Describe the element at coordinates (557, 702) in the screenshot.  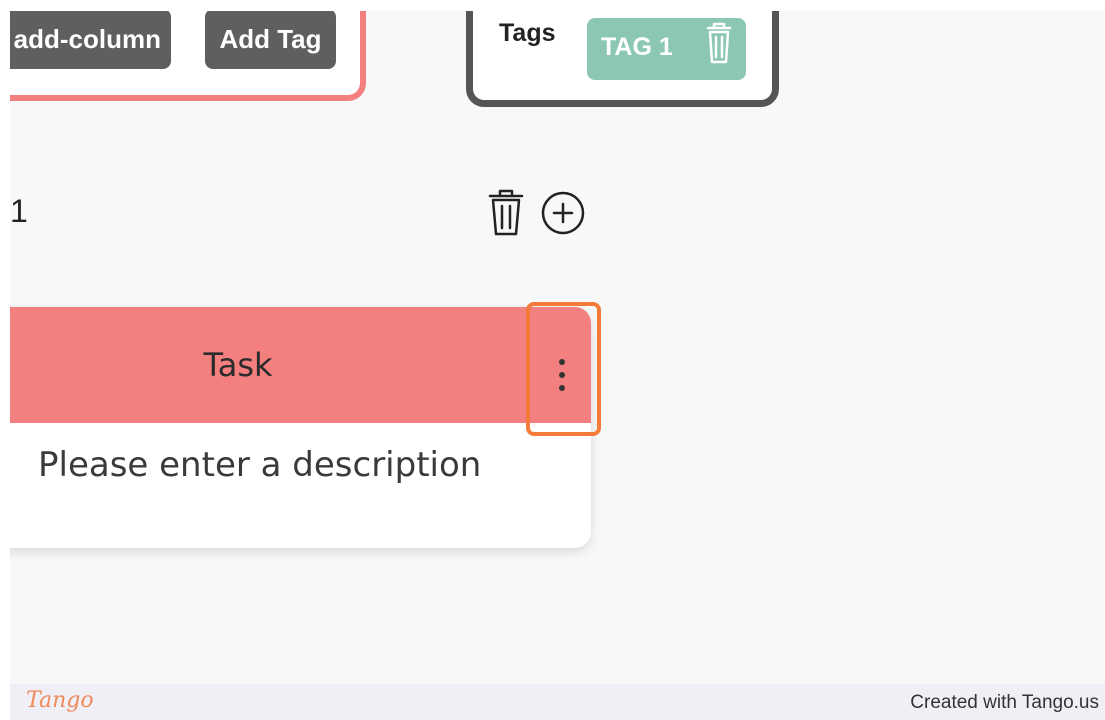
I see `footer-bar: Tango Created with Tango.us` at that location.